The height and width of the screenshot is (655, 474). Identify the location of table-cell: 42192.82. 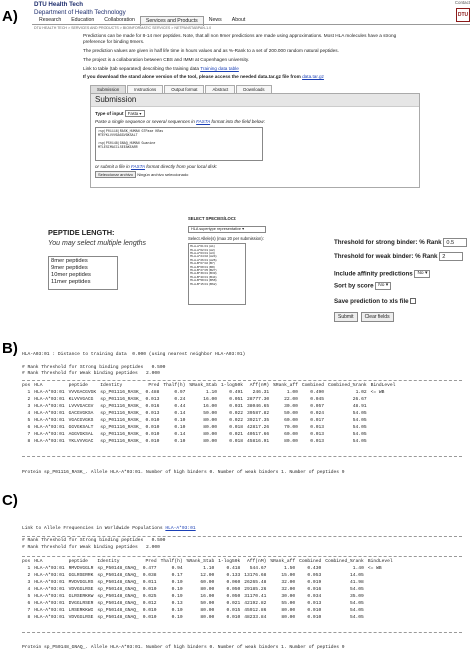
(255, 603).